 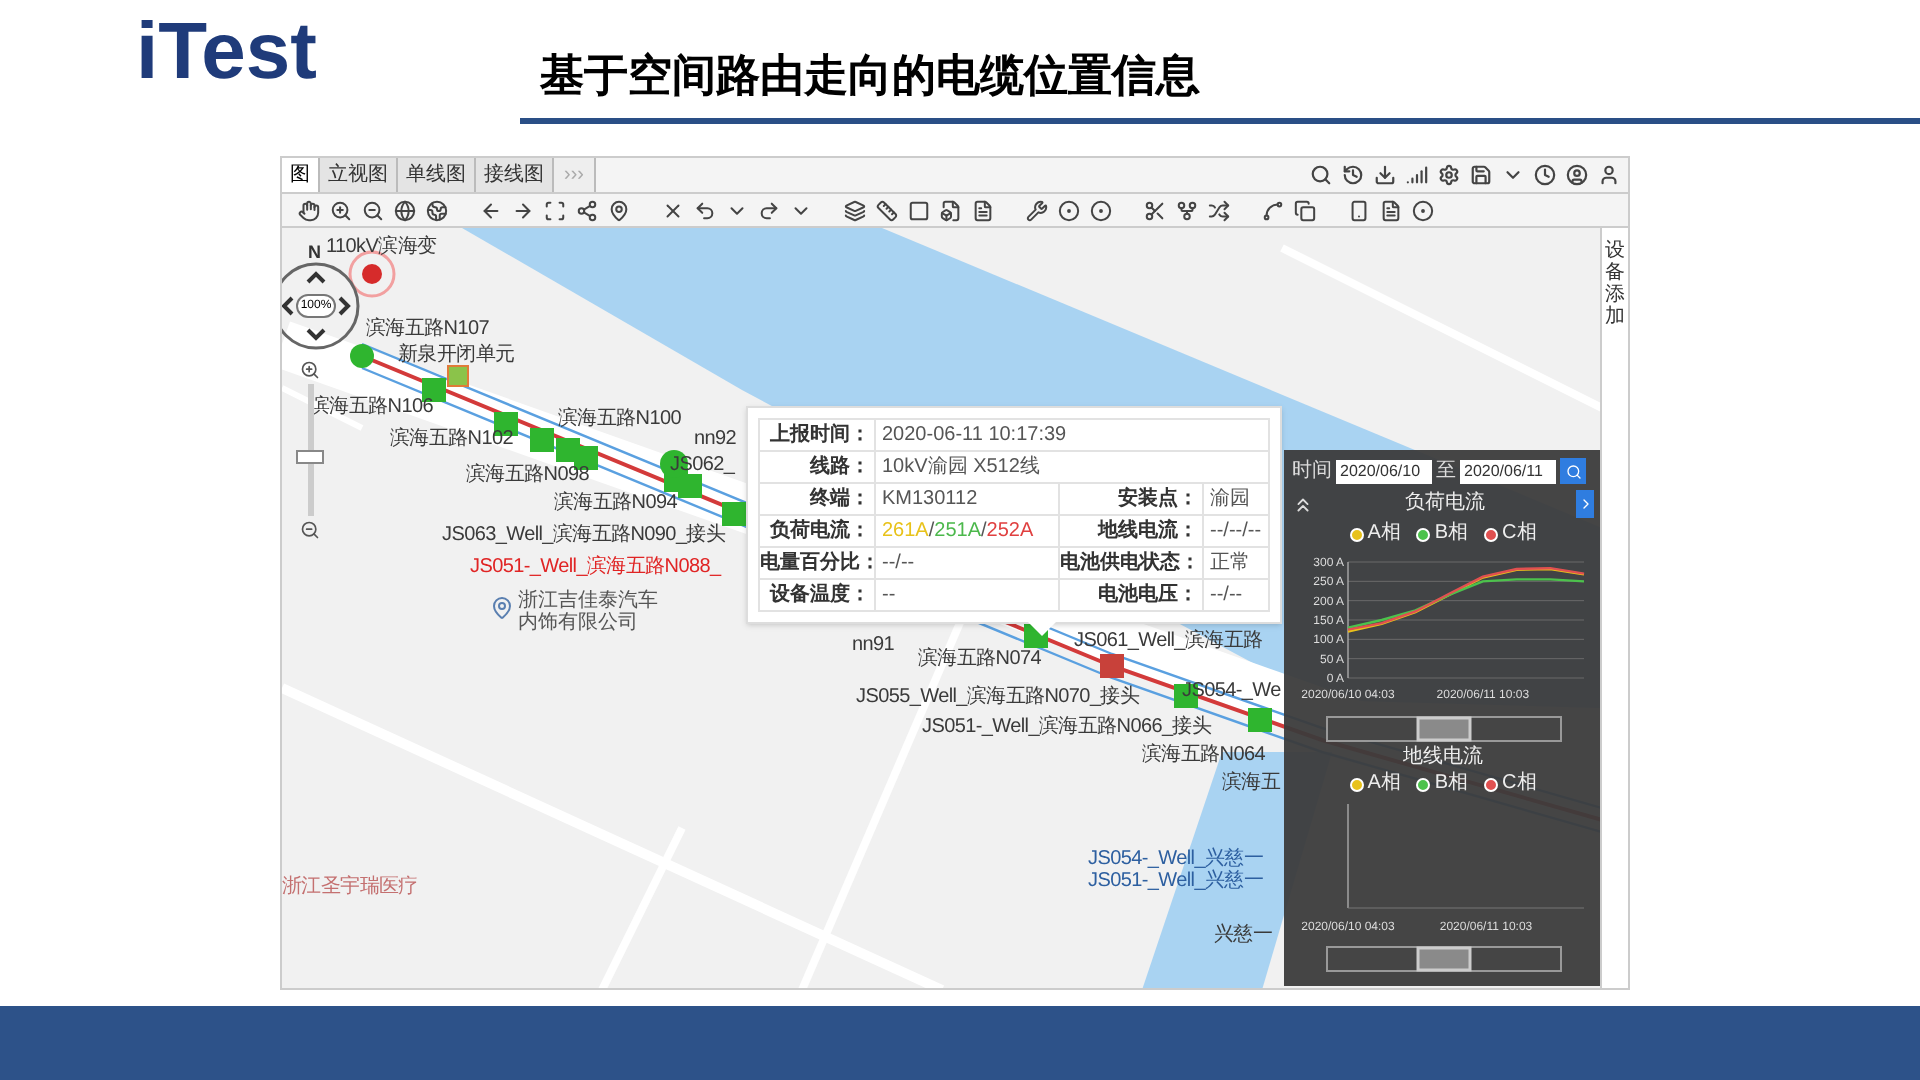 I want to click on settings-icon, so click(x=1449, y=175).